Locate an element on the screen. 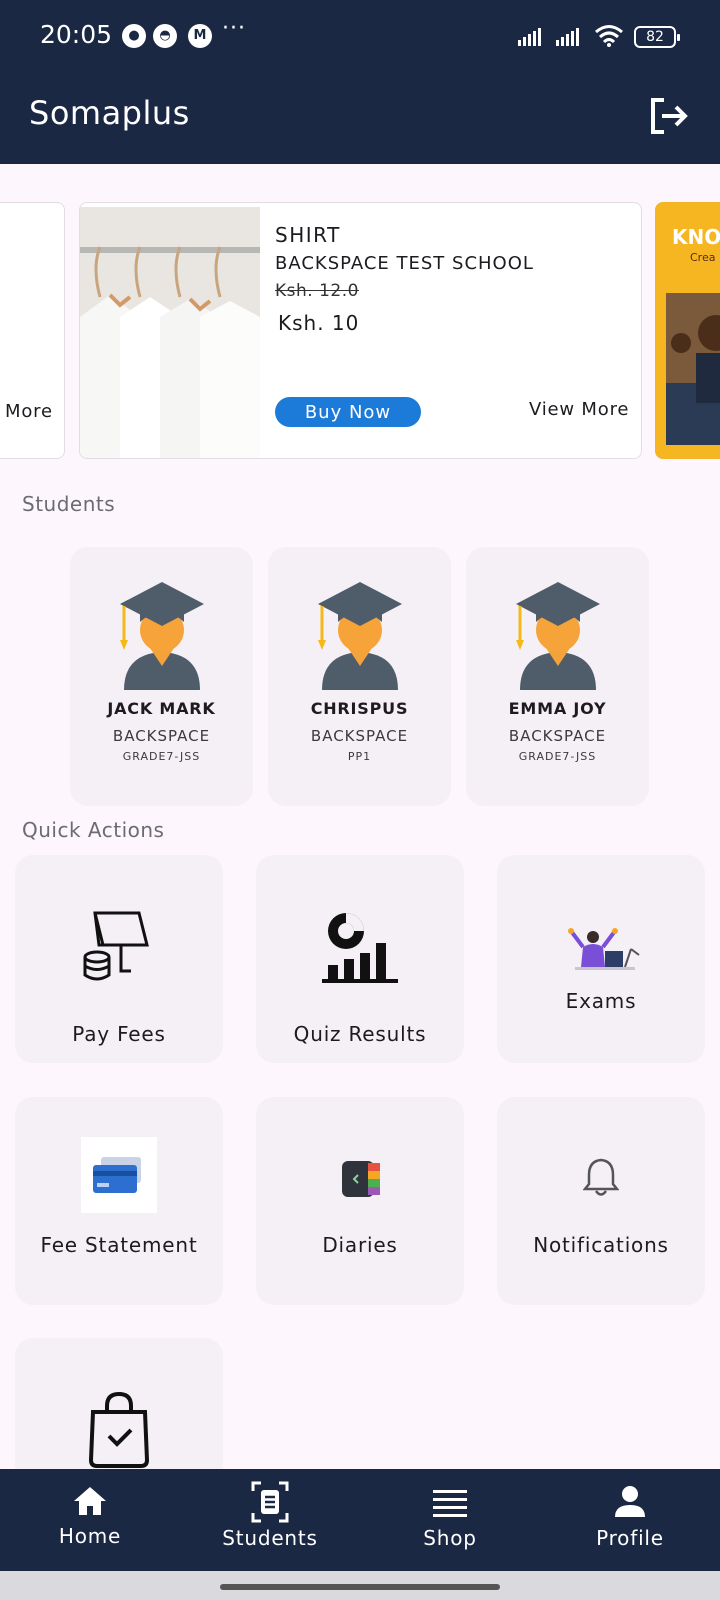 The height and width of the screenshot is (1600, 720). students-icon is located at coordinates (270, 1502).